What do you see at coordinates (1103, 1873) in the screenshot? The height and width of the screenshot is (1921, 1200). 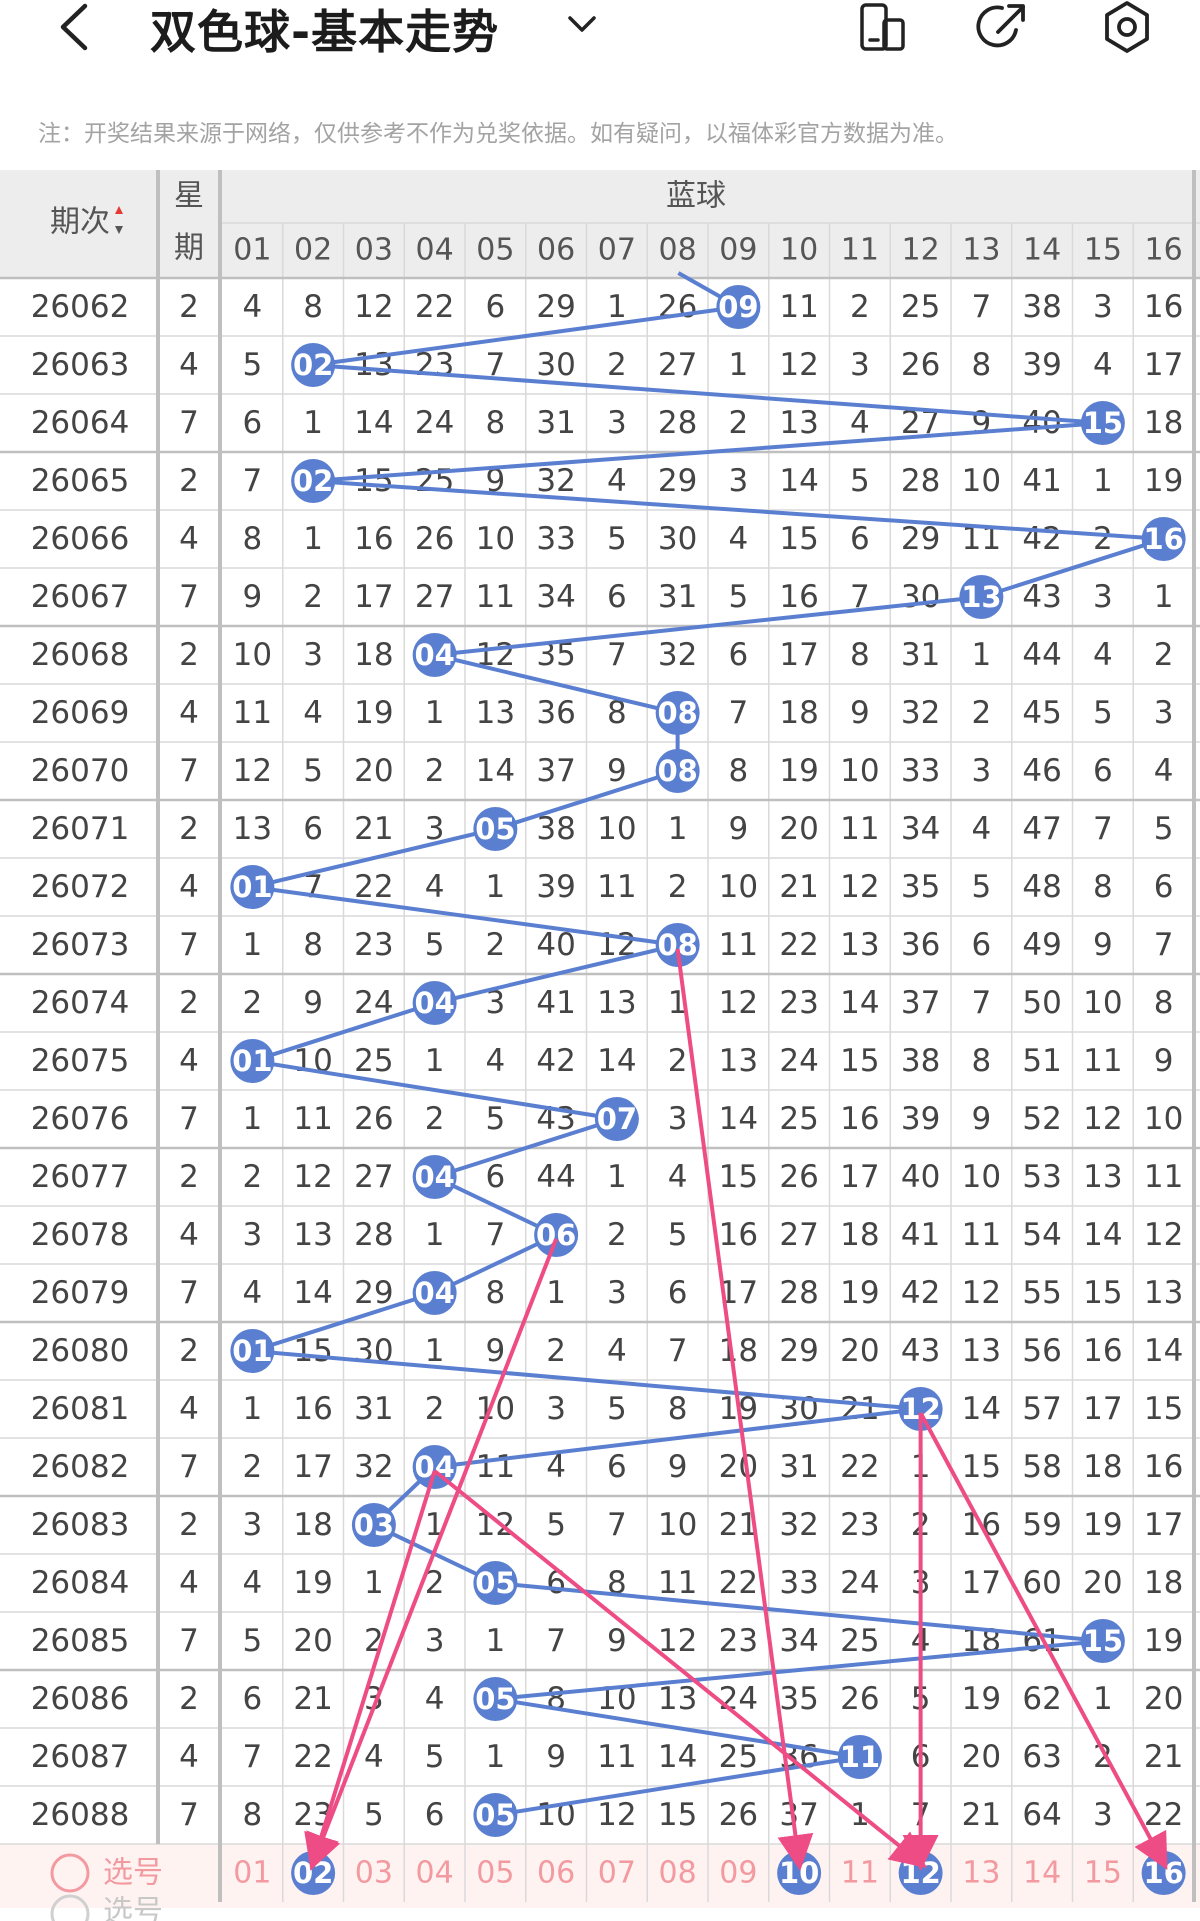 I see `select-ball-option: 15` at bounding box center [1103, 1873].